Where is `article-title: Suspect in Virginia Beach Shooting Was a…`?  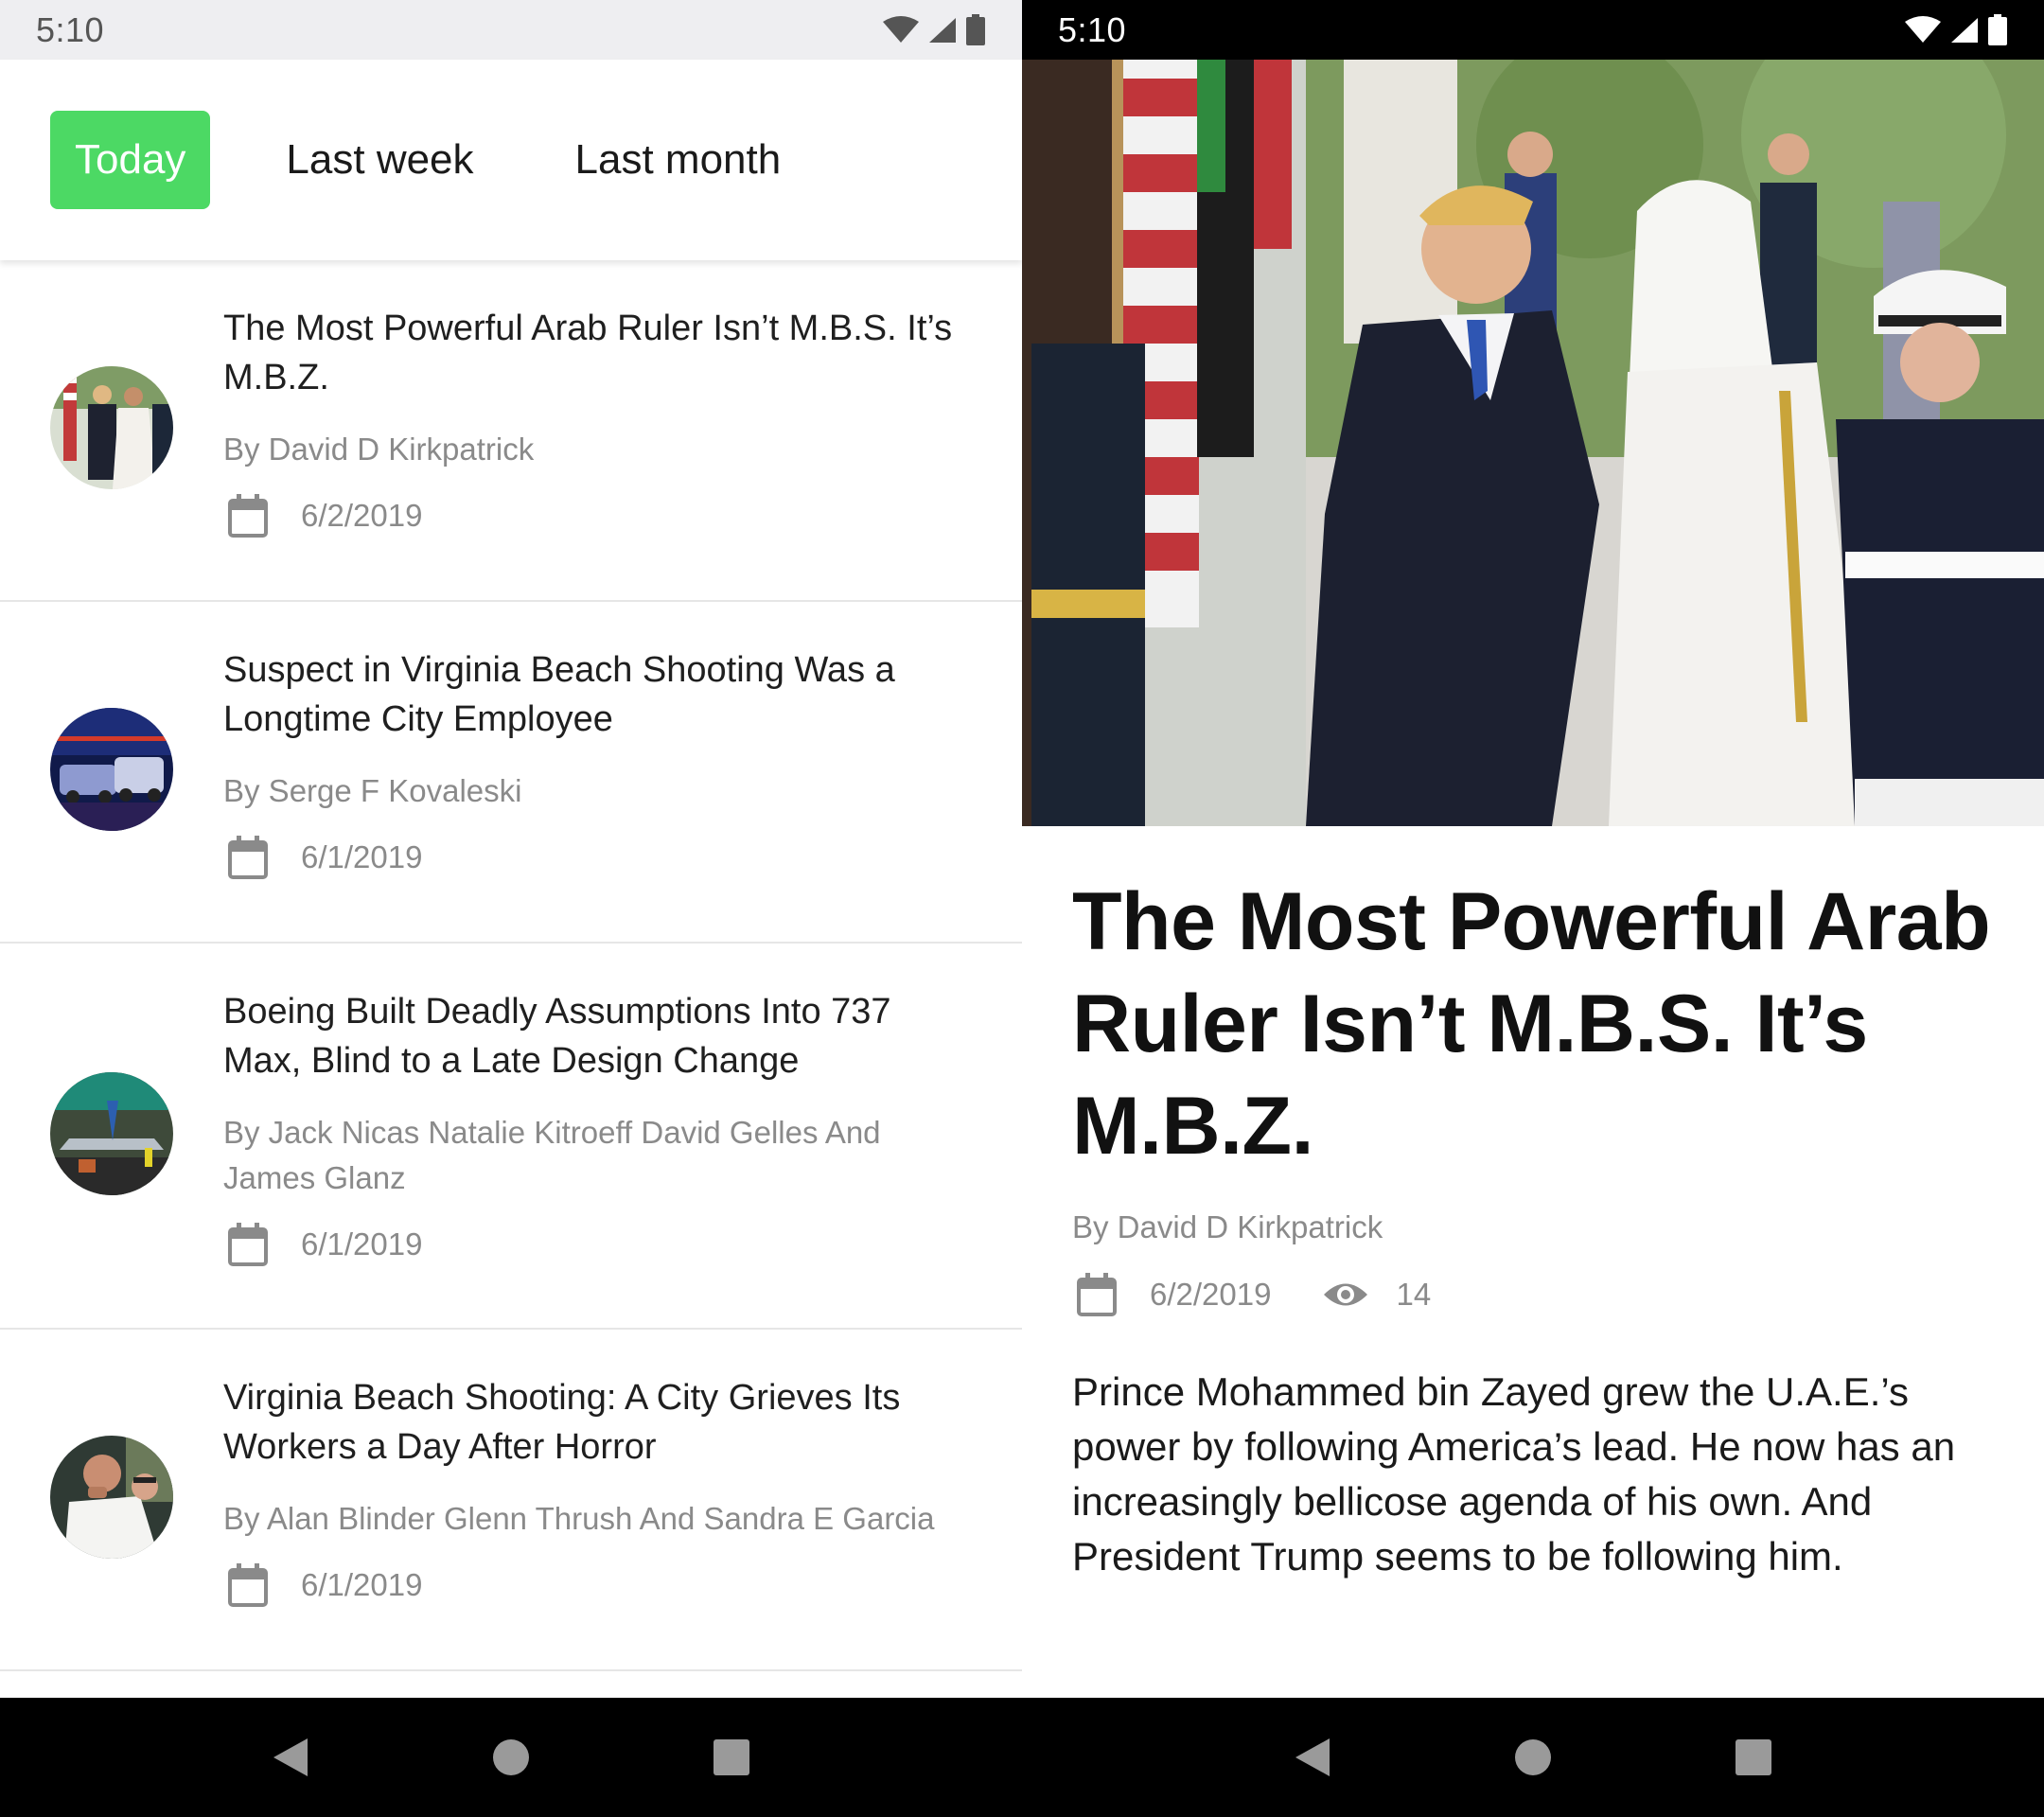 article-title: Suspect in Virginia Beach Shooting Was a… is located at coordinates (559, 695).